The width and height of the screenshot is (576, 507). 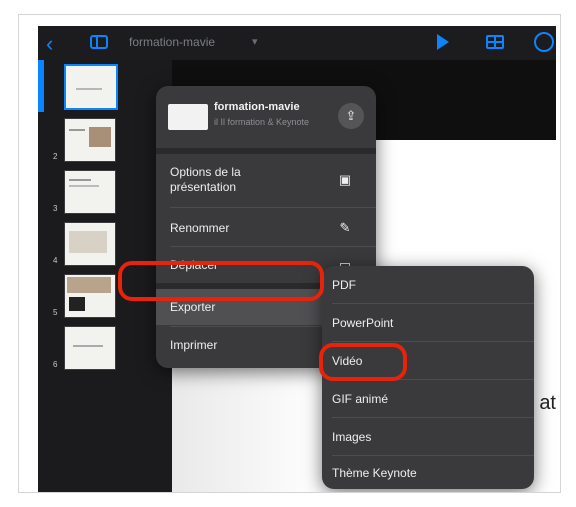 What do you see at coordinates (41, 86) in the screenshot?
I see `selected-slide-indicator` at bounding box center [41, 86].